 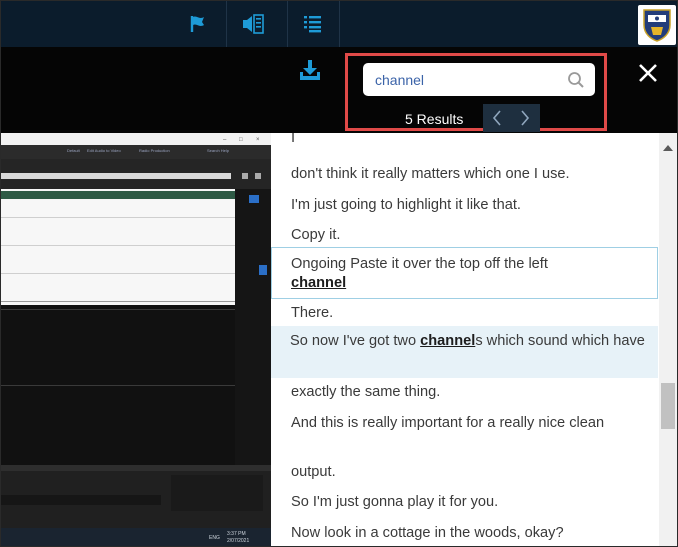 I want to click on close-search-button, so click(x=648, y=73).